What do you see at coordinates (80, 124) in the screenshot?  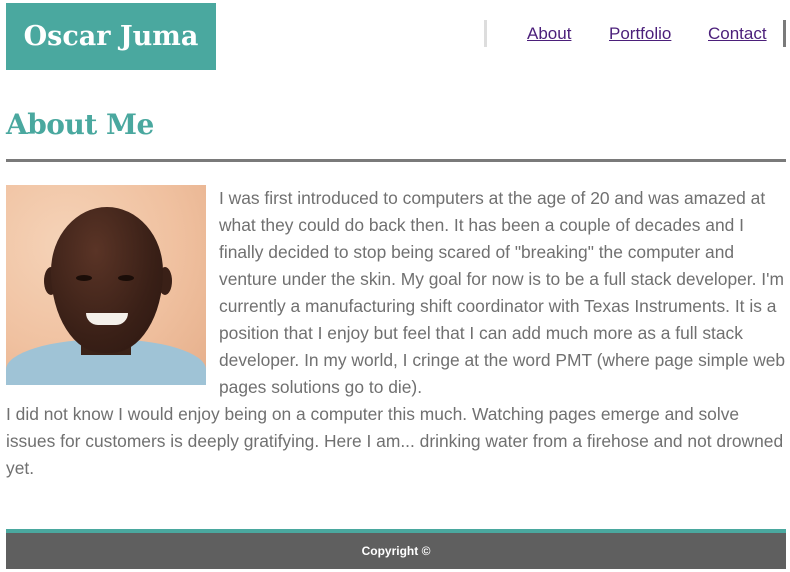 I see `page-title: About Me` at bounding box center [80, 124].